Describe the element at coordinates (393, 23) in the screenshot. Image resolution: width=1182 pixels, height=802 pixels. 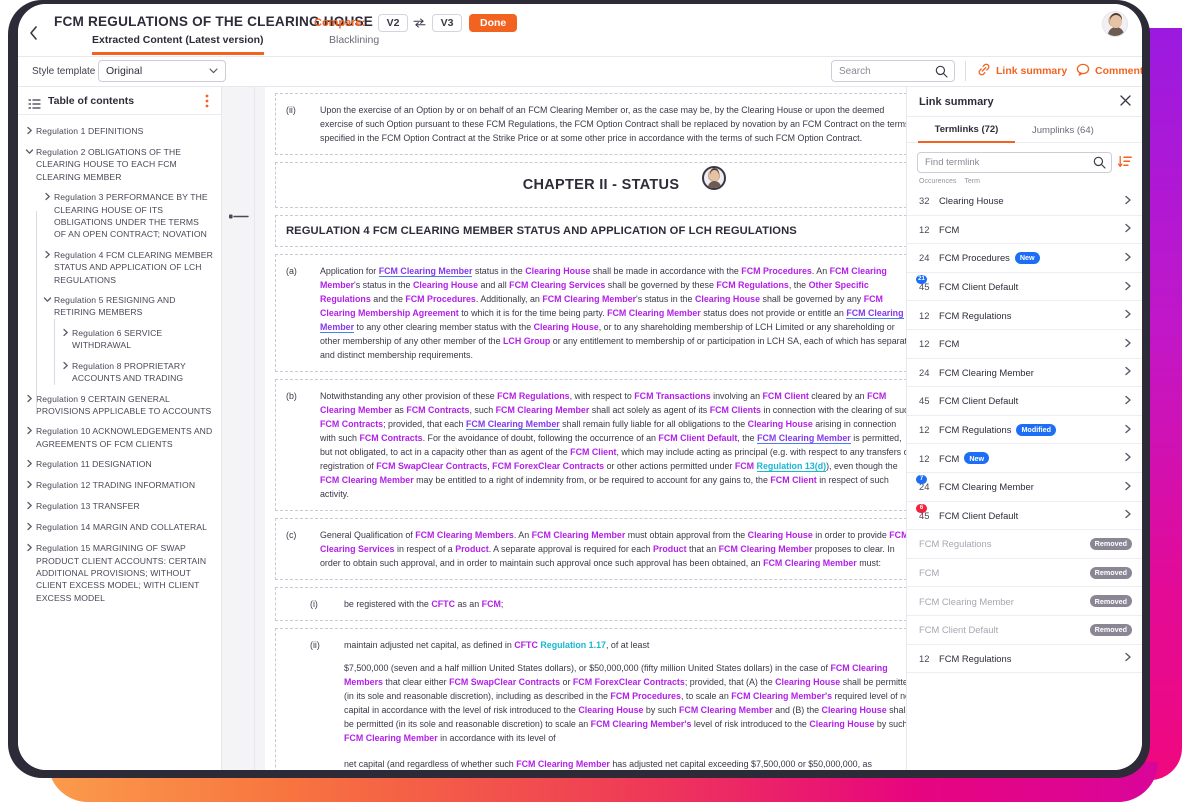
I see `version-left-button: V2` at that location.